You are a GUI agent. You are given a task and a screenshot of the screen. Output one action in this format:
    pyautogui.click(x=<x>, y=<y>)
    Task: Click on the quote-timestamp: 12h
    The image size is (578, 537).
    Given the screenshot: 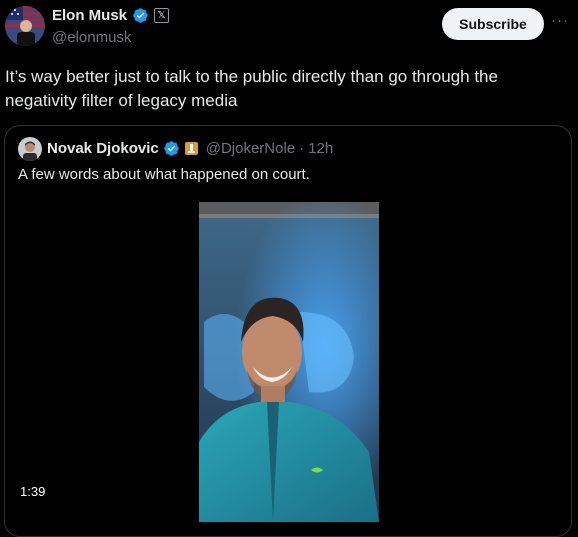 What is the action you would take?
    pyautogui.click(x=320, y=148)
    